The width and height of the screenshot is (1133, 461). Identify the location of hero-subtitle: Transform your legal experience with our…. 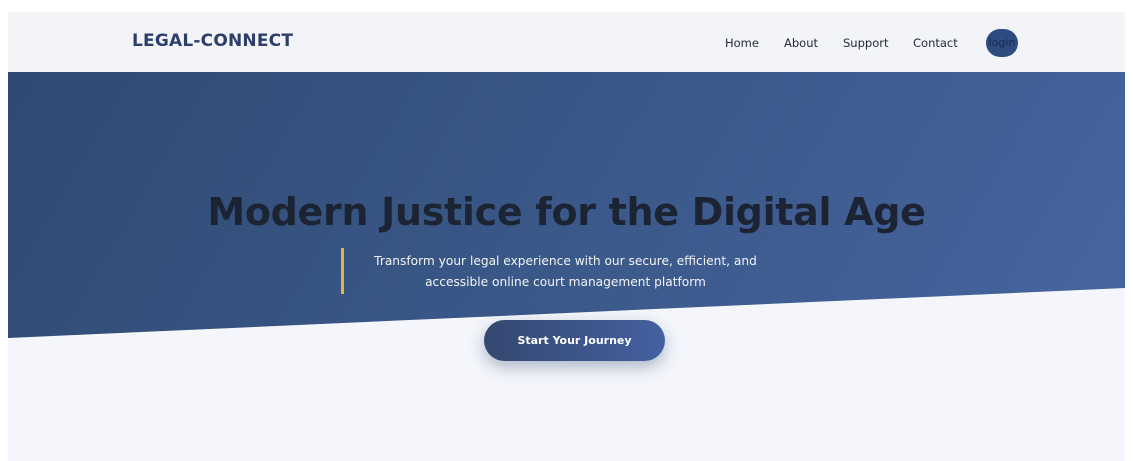
(565, 271).